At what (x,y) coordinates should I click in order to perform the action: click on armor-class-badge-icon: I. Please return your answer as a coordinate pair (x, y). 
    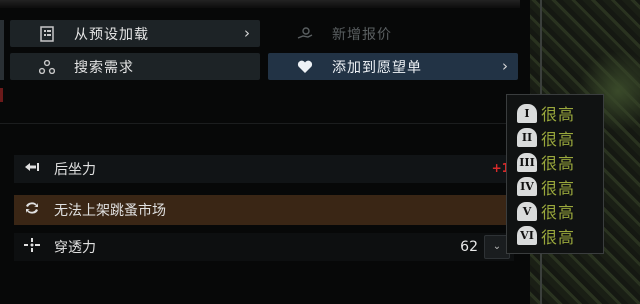
    Looking at the image, I should click on (527, 113).